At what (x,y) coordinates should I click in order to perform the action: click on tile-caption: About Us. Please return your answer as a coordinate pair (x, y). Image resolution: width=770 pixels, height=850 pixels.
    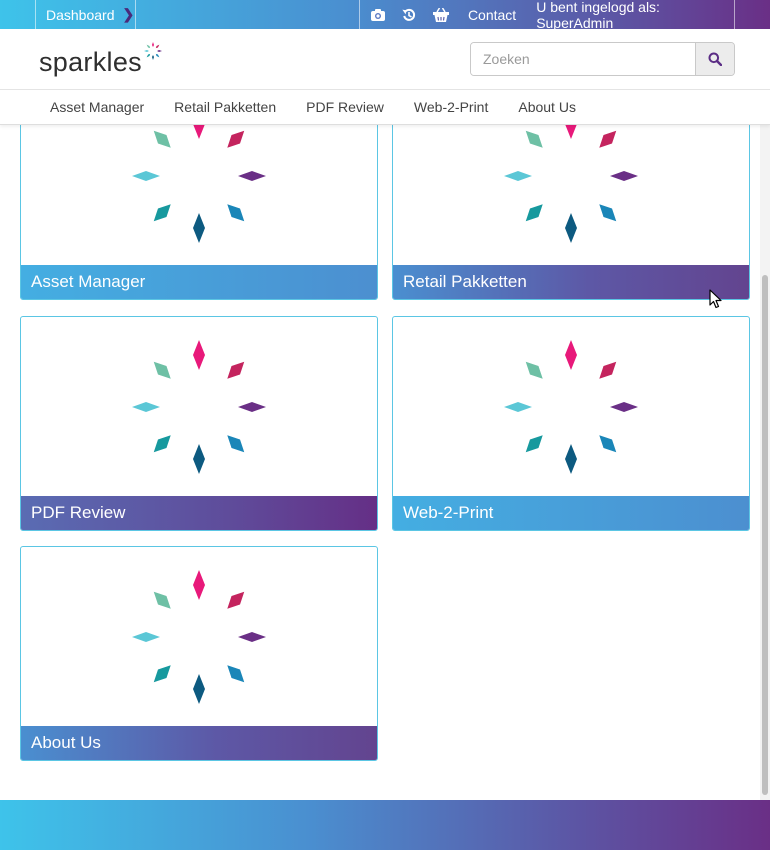
    Looking at the image, I should click on (199, 743).